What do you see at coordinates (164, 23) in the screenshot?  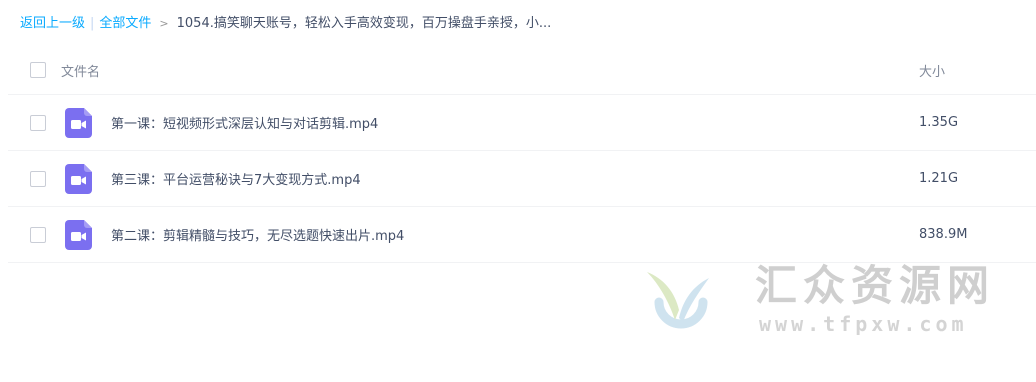 I see `chevron-right-icon: >` at bounding box center [164, 23].